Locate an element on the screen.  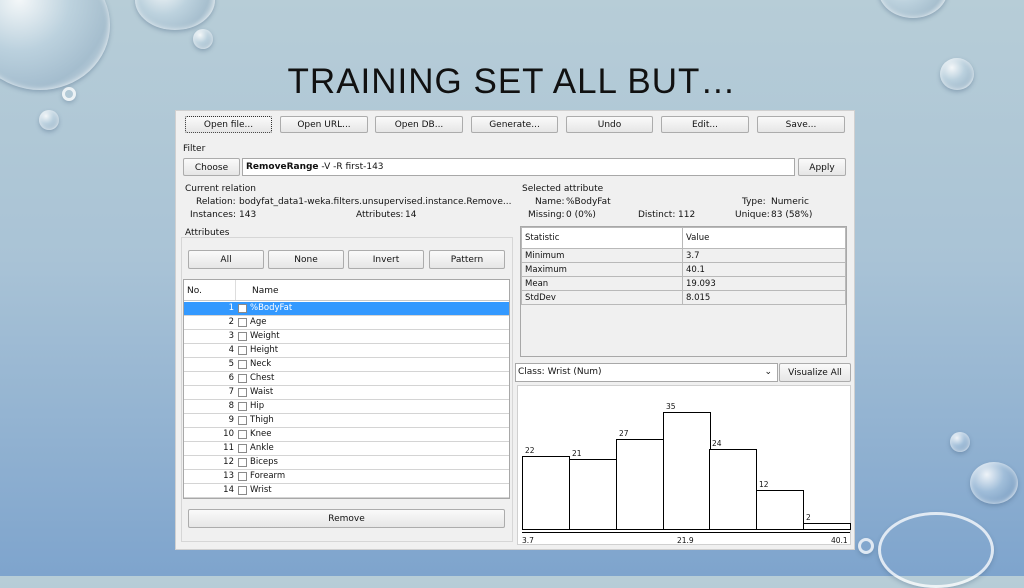
selected-unique-value: 83 (58%) is located at coordinates (792, 215).